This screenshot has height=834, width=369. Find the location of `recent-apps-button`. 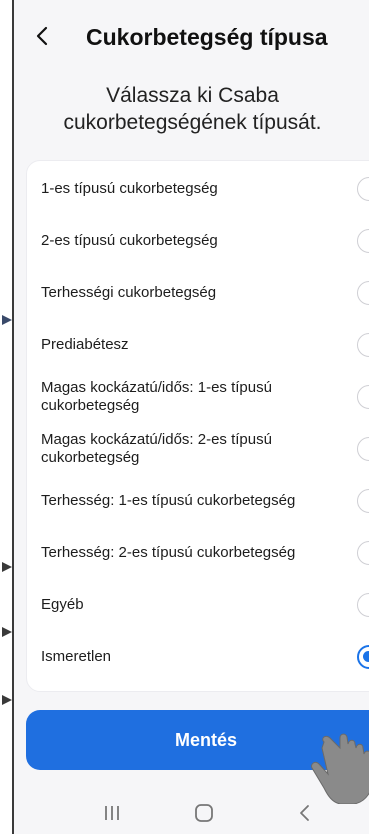

recent-apps-button is located at coordinates (112, 812).